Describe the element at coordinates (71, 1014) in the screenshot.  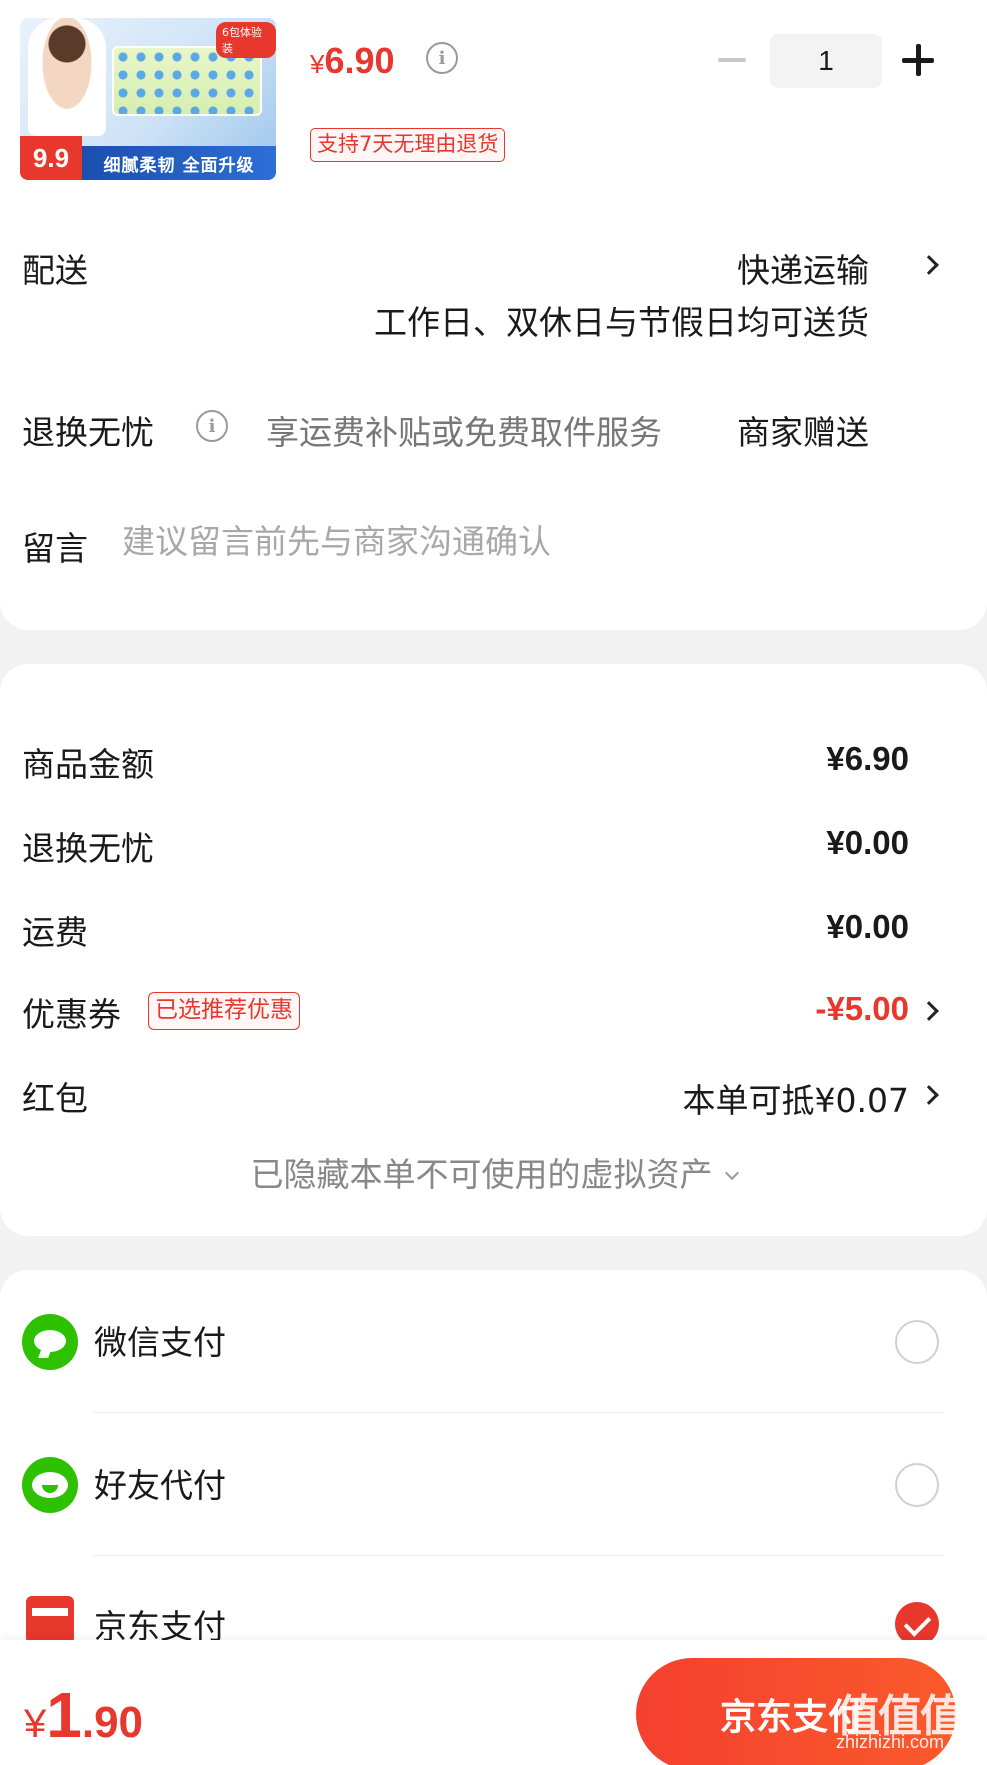
I see `coupon-label: 优惠券` at that location.